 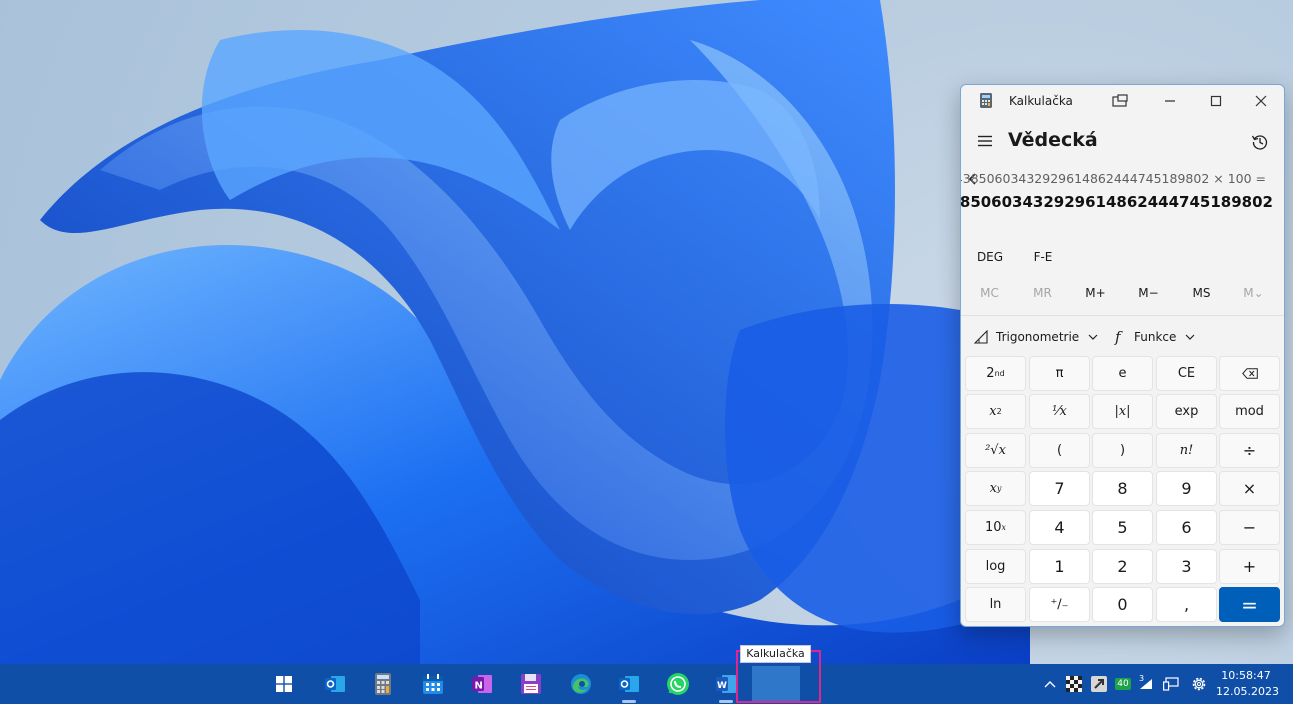 I want to click on square-root-button: ²√x, so click(x=995, y=450).